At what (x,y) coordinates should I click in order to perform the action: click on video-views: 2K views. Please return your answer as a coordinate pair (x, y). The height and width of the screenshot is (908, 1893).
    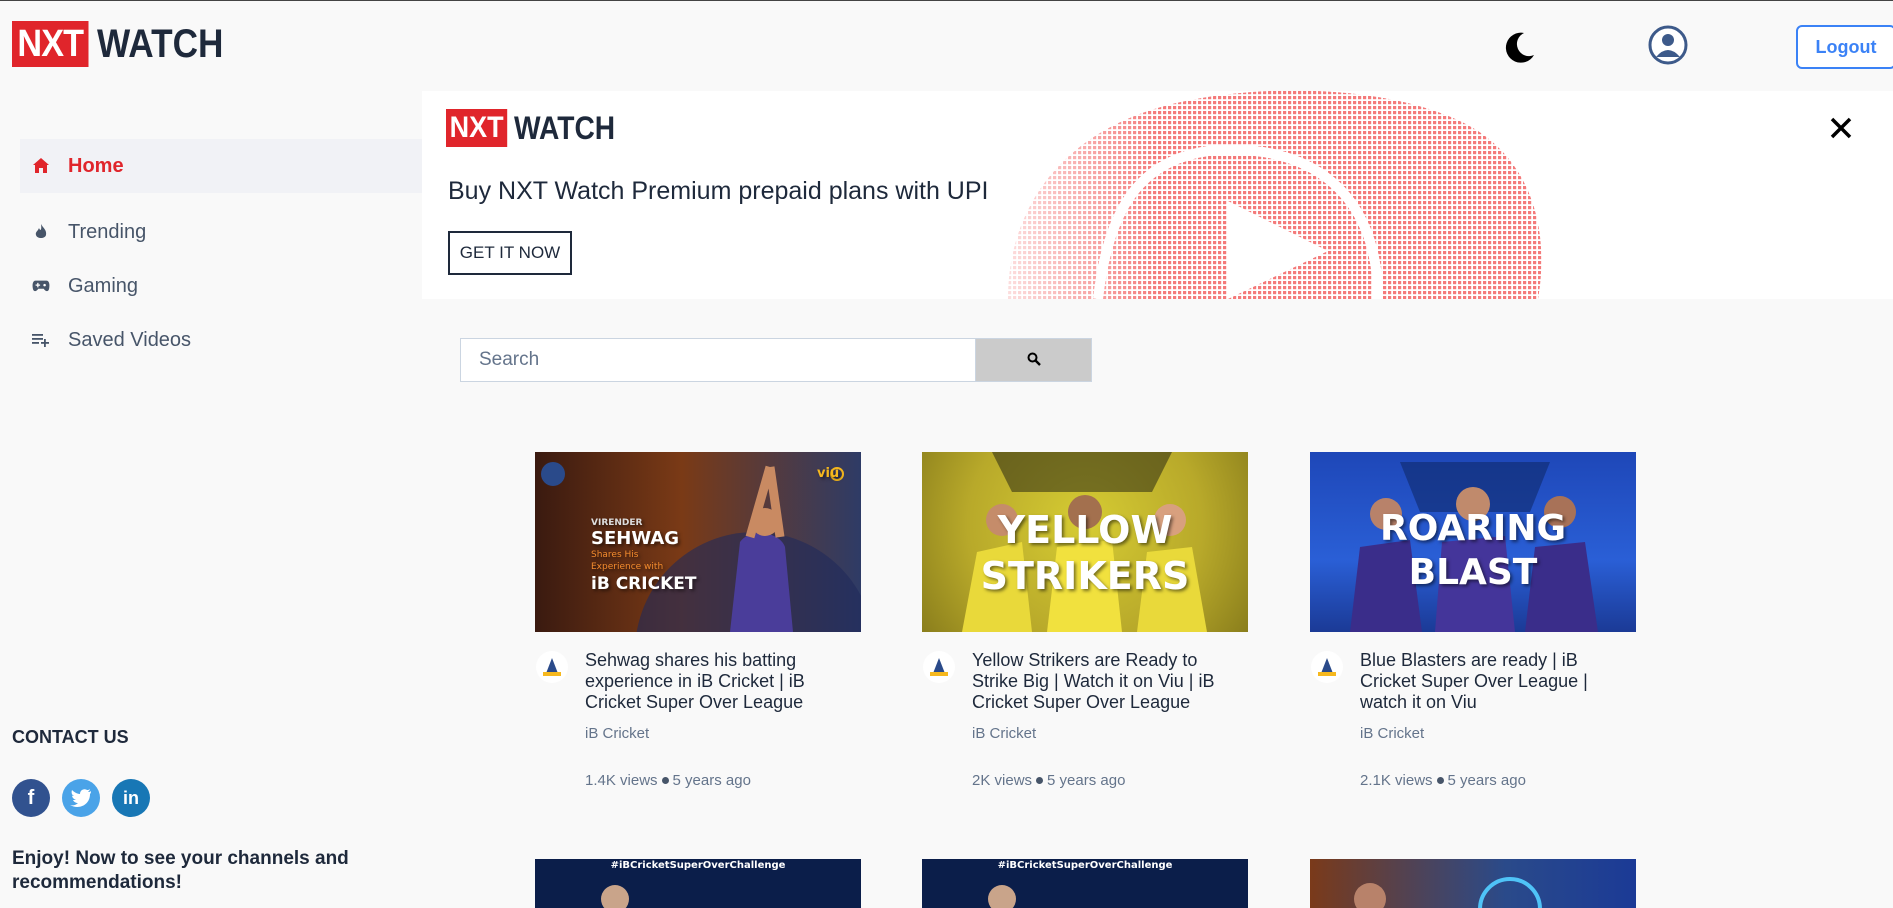
    Looking at the image, I should click on (1002, 780).